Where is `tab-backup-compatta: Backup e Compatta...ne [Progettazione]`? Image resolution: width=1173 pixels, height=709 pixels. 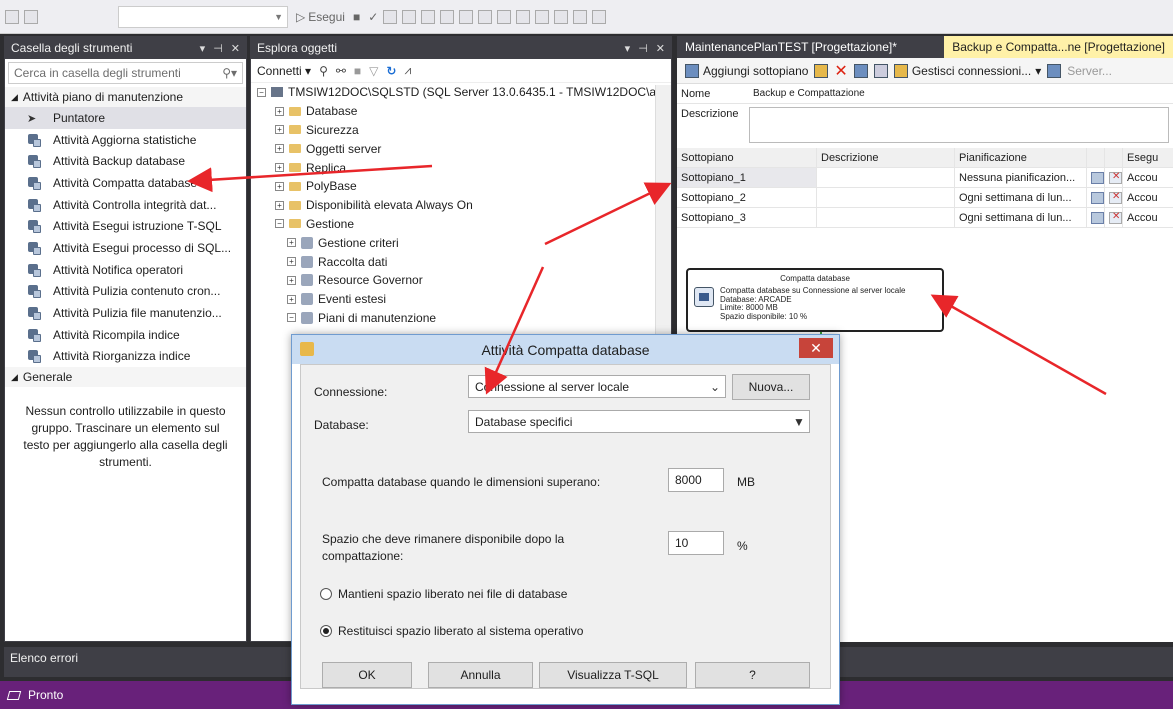
tab-backup-compatta: Backup e Compatta...ne [Progettazione] is located at coordinates (1058, 47).